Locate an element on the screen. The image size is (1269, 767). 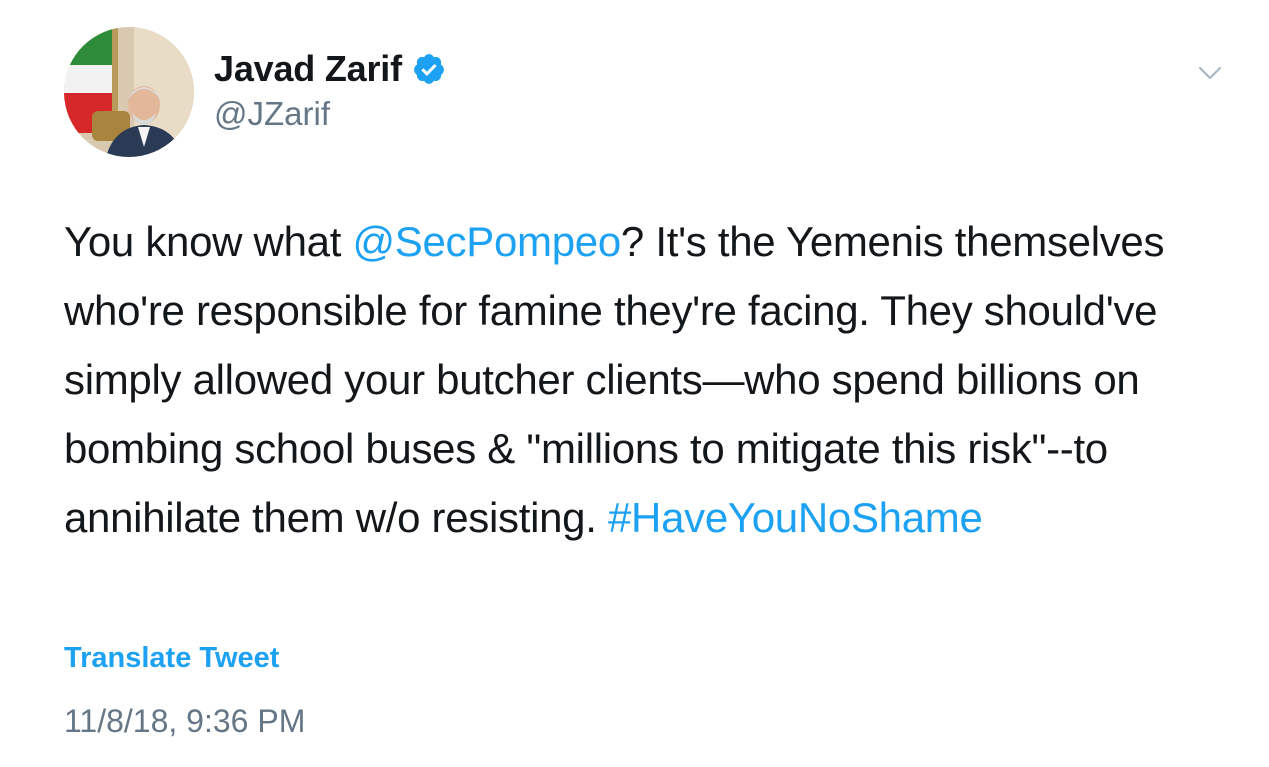
tweet-text-segment: You know what is located at coordinates (208, 241).